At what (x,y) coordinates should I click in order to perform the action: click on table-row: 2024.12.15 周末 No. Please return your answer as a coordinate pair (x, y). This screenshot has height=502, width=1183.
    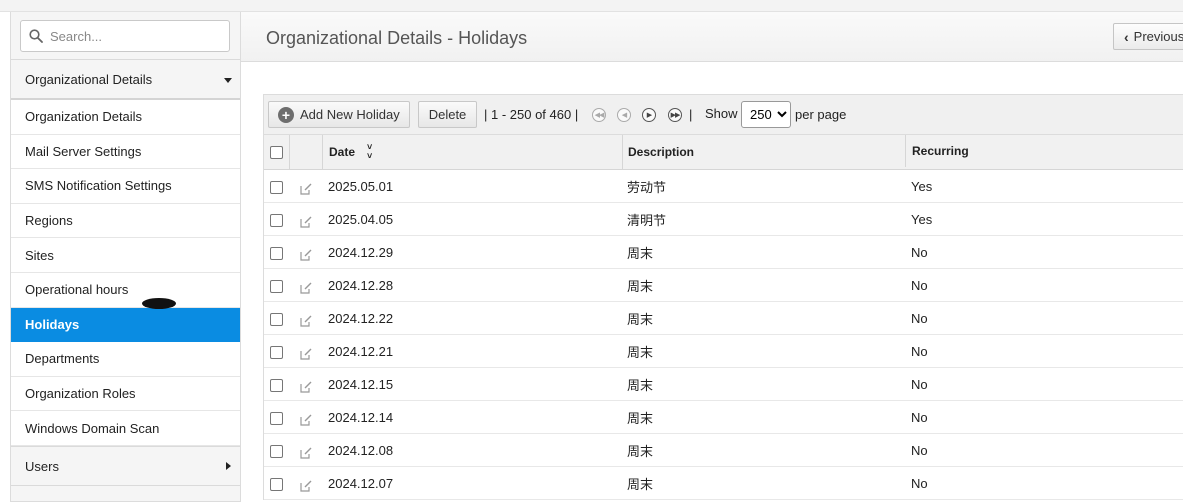
    Looking at the image, I should click on (723, 384).